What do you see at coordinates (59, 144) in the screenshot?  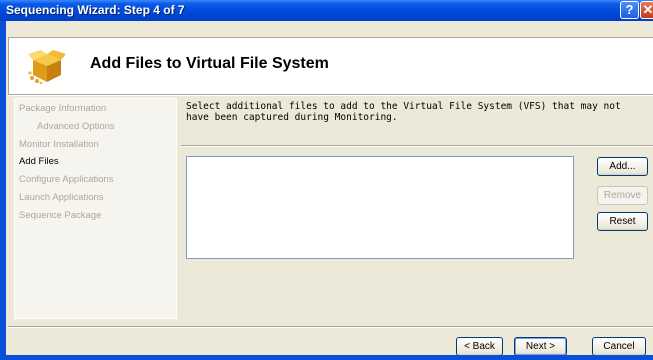 I see `step-monitor-installation: Monitor Installation` at bounding box center [59, 144].